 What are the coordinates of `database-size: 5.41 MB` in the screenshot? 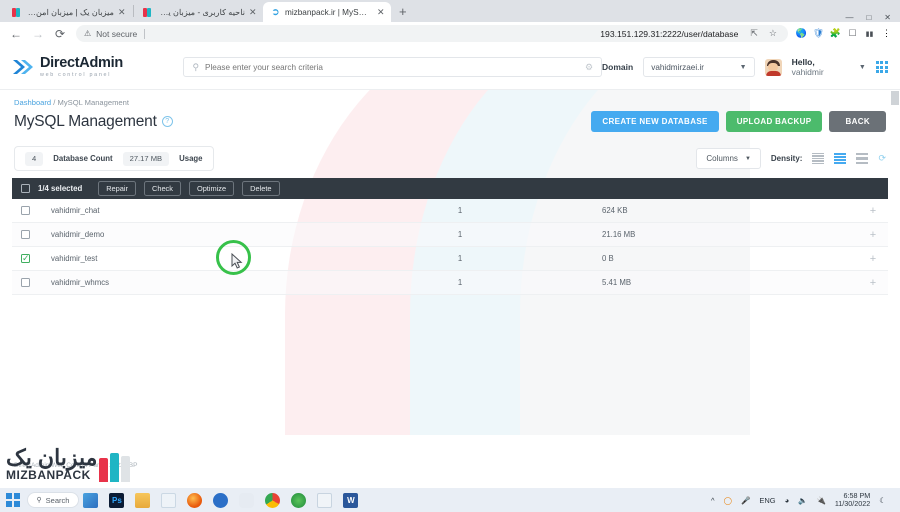 It's located at (617, 282).